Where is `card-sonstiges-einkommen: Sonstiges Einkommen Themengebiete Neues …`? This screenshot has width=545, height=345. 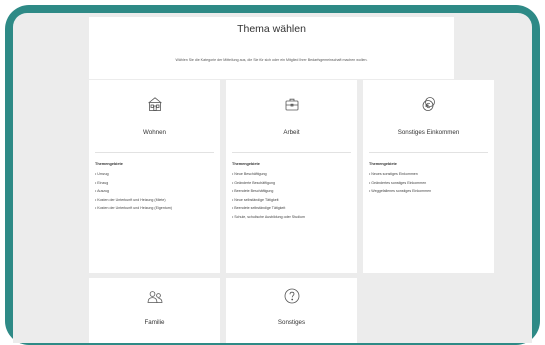 card-sonstiges-einkommen: Sonstiges Einkommen Themengebiete Neues … is located at coordinates (428, 176).